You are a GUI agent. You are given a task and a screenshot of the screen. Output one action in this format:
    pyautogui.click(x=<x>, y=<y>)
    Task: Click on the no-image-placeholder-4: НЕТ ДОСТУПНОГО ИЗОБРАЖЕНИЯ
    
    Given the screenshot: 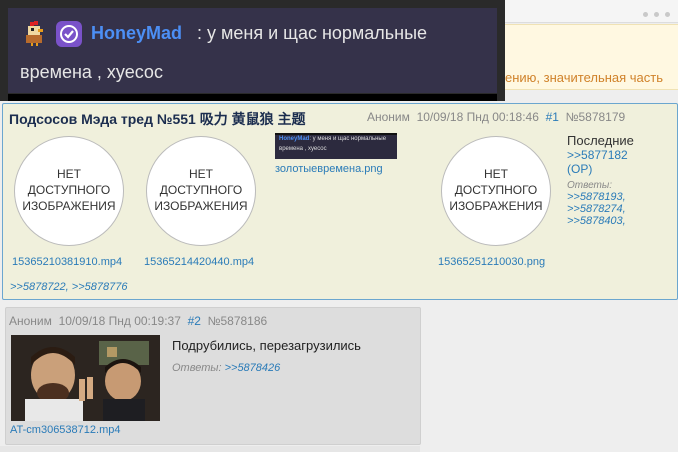 What is the action you would take?
    pyautogui.click(x=496, y=191)
    